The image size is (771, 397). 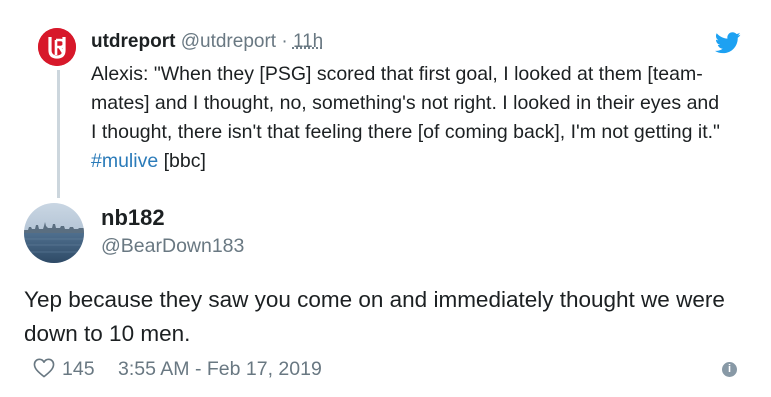 What do you see at coordinates (727, 43) in the screenshot?
I see `twitter-bird-icon` at bounding box center [727, 43].